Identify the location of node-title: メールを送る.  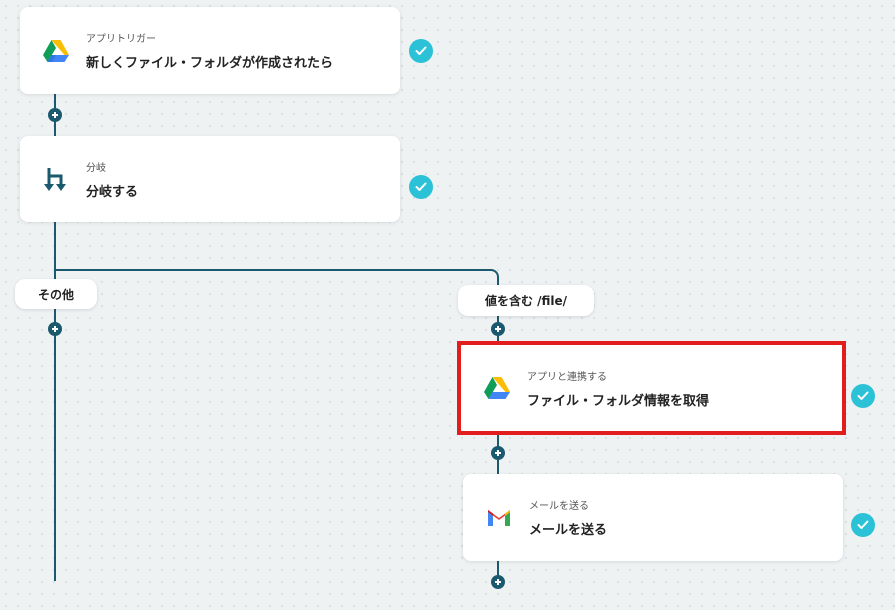
(568, 530).